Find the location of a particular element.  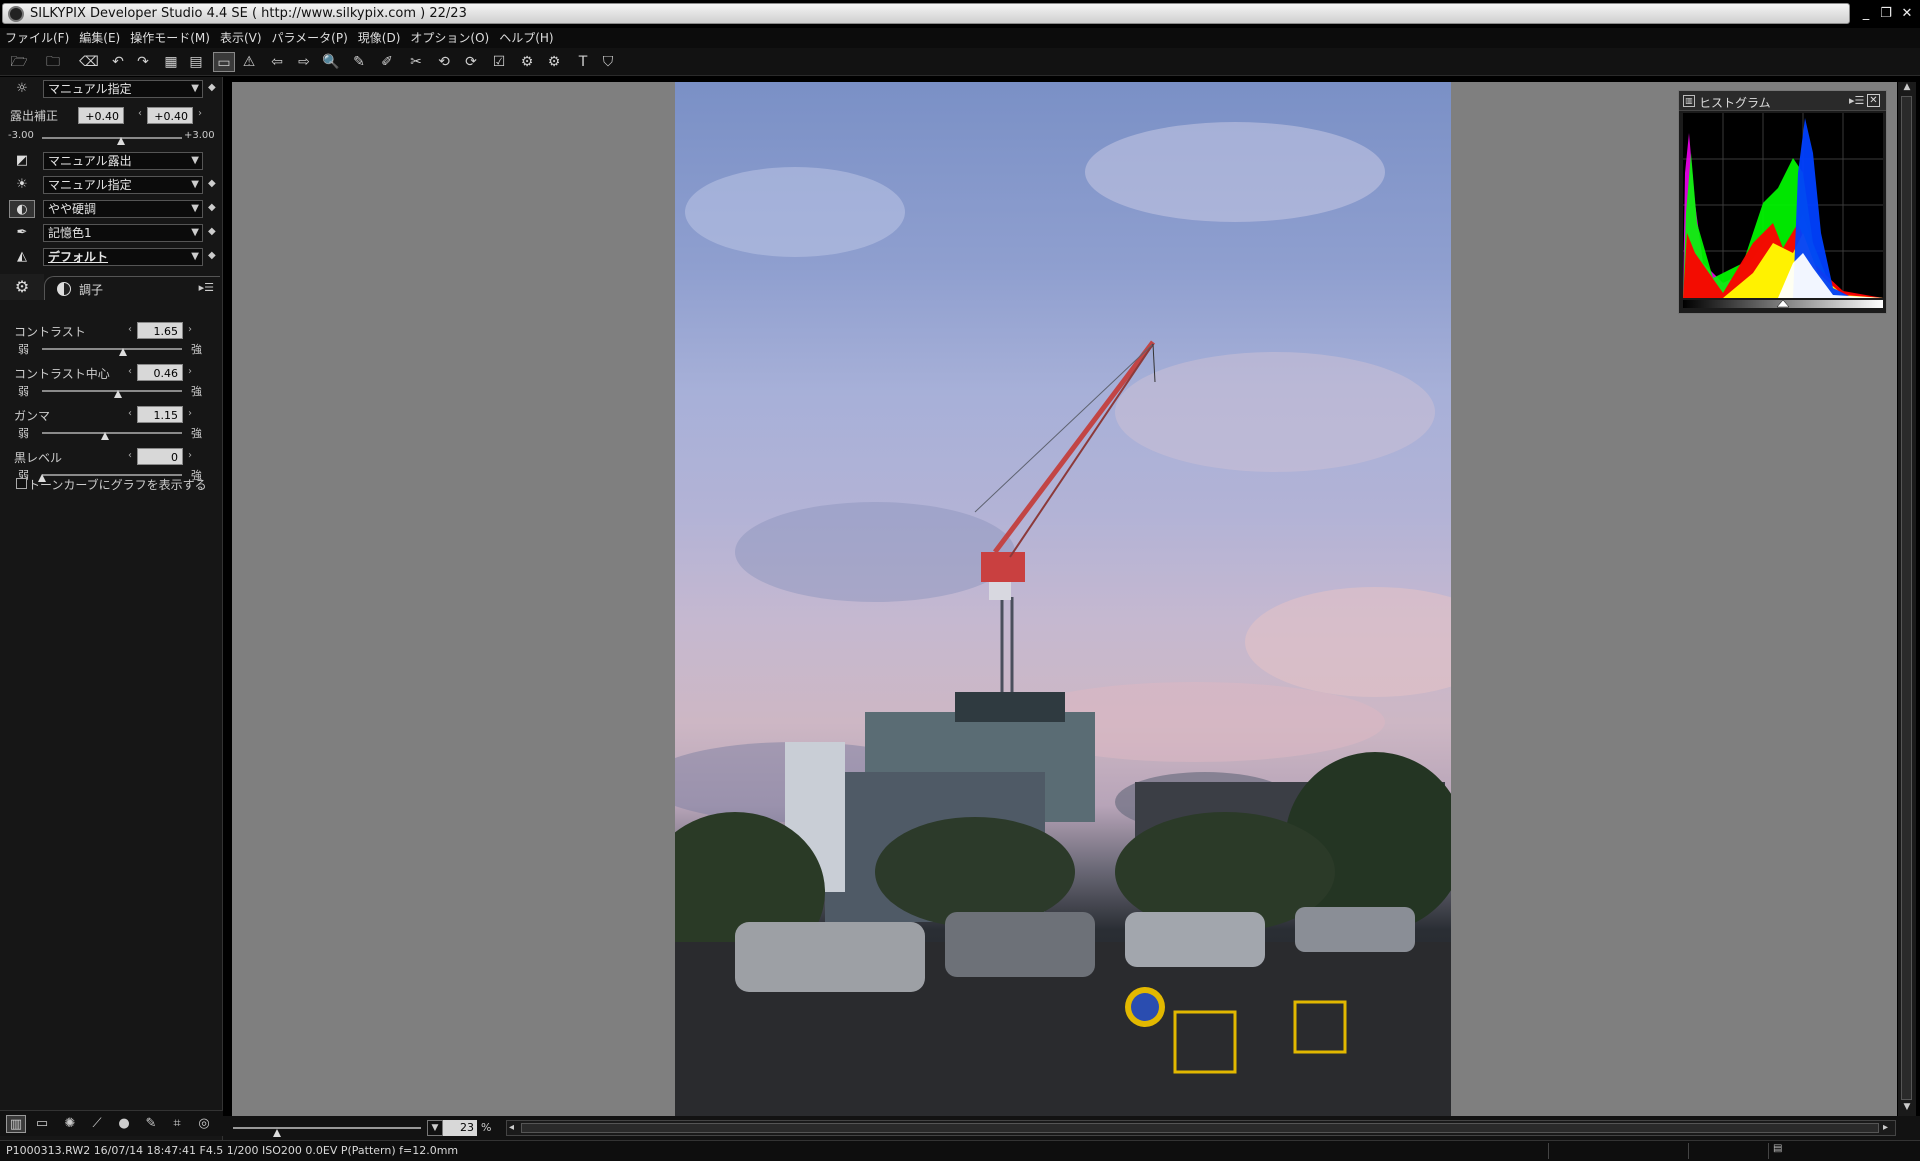

contrast-select: やや硬調 ▼ is located at coordinates (123, 209).